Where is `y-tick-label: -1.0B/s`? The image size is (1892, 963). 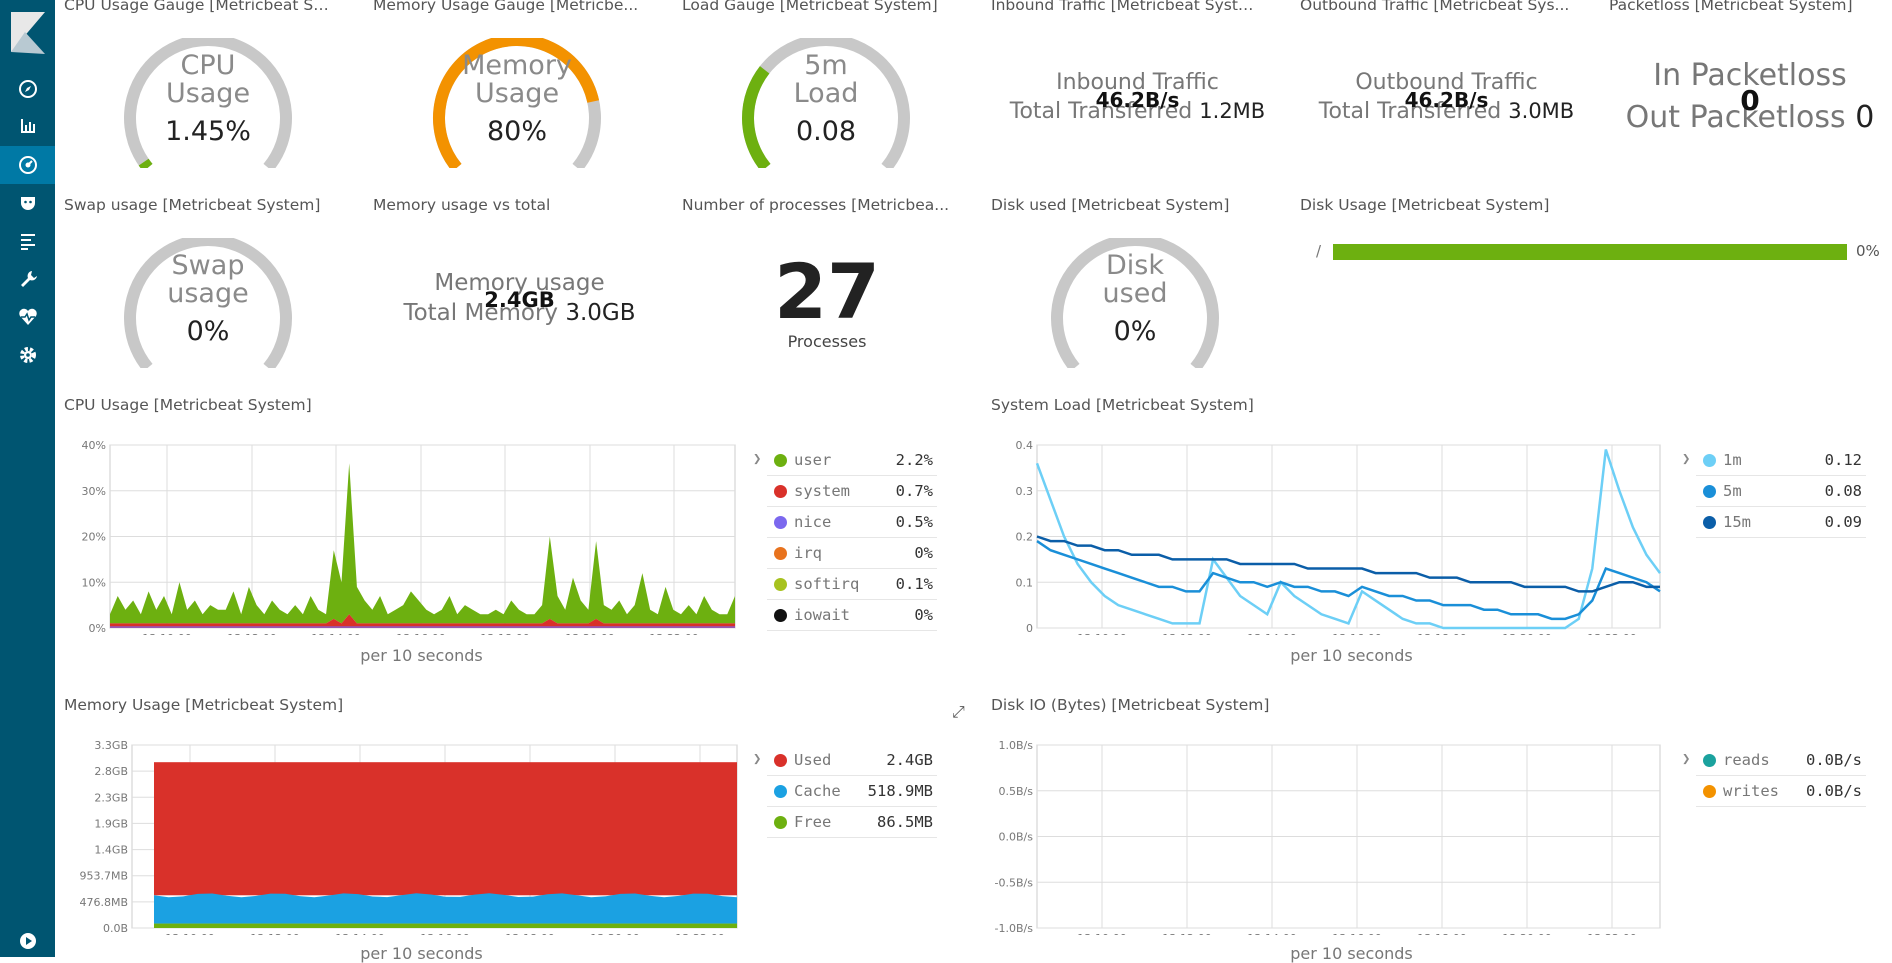
y-tick-label: -1.0B/s is located at coordinates (1014, 928).